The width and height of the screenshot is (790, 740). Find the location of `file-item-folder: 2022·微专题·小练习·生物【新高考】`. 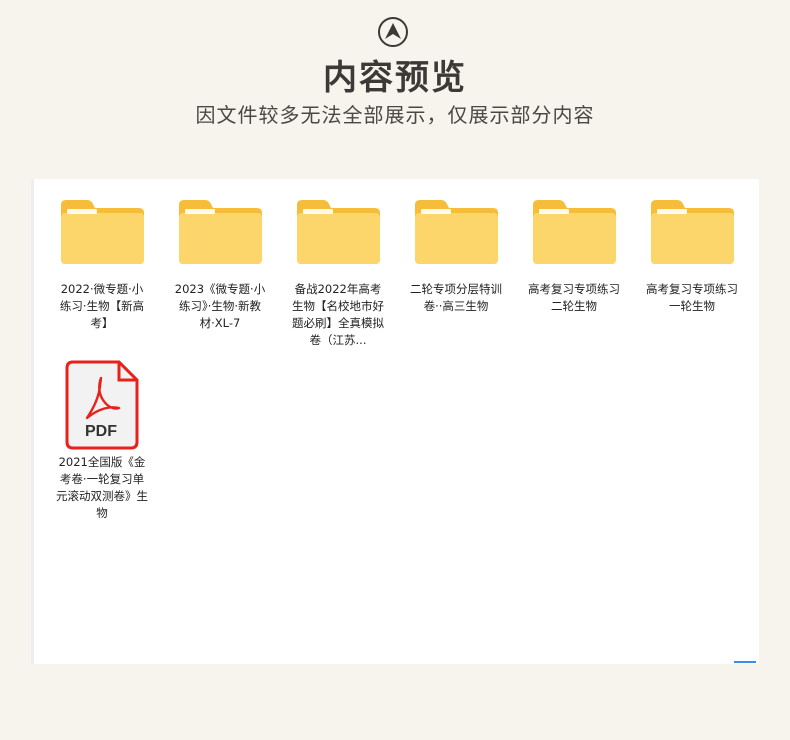

file-item-folder: 2022·微专题·小练习·生物【新高考】 is located at coordinates (102, 265).